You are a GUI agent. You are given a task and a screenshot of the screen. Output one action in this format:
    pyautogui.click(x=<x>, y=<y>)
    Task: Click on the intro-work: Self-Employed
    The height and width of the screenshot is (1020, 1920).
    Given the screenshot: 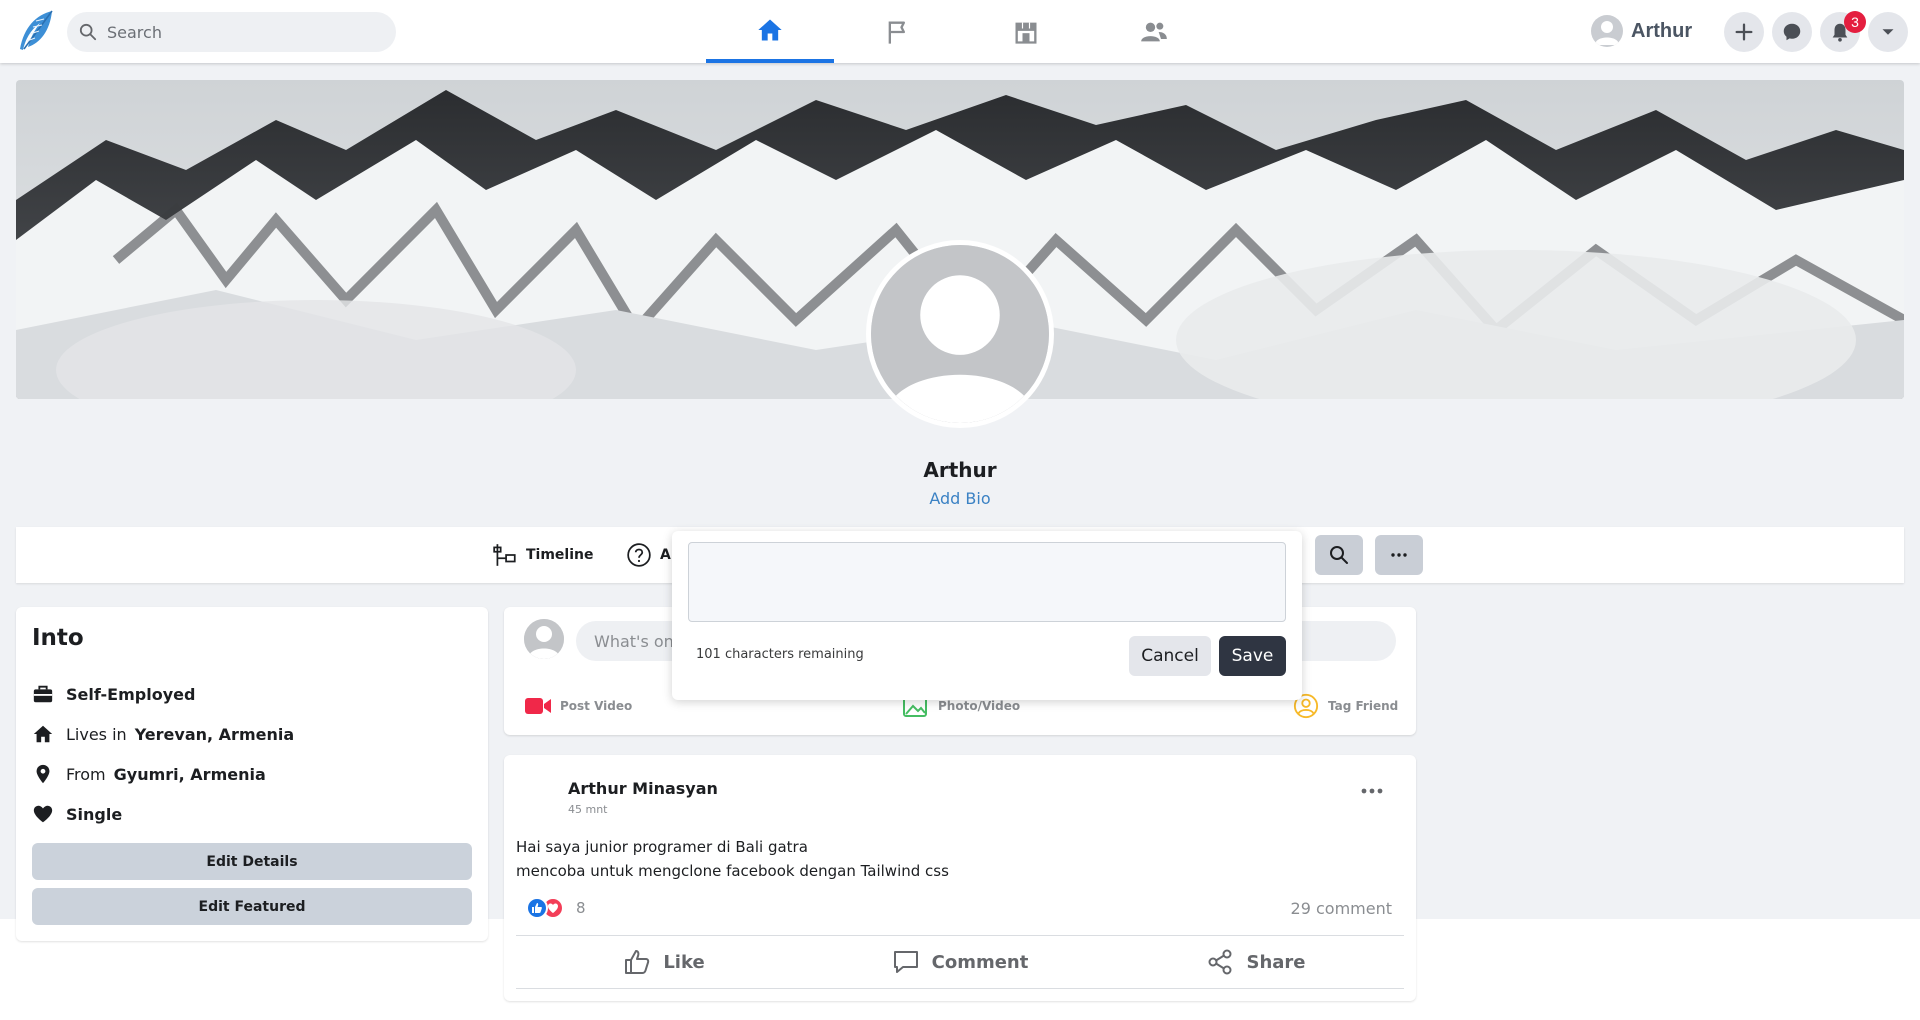 What is the action you would take?
    pyautogui.click(x=113, y=694)
    